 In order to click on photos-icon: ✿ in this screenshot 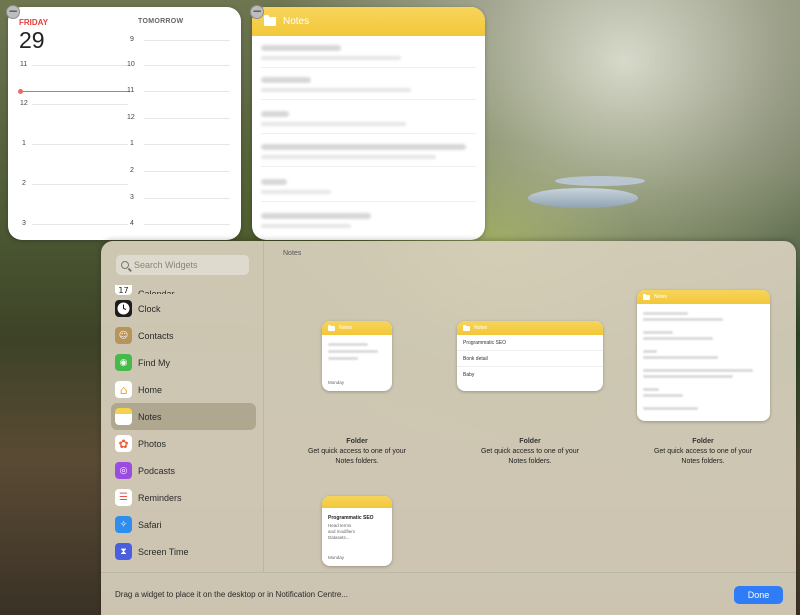, I will do `click(123, 443)`.